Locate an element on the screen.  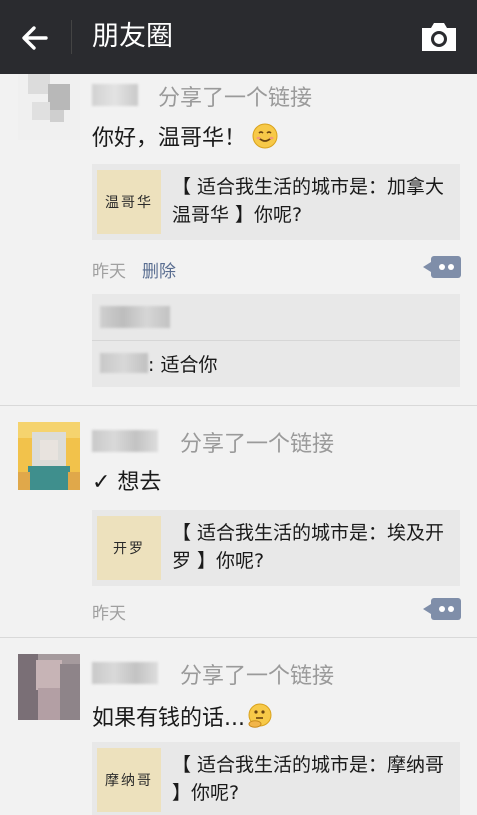
shared-link-card: 温哥华 【 适合我生活的城市是：加拿大温哥华 】你呢? is located at coordinates (276, 202).